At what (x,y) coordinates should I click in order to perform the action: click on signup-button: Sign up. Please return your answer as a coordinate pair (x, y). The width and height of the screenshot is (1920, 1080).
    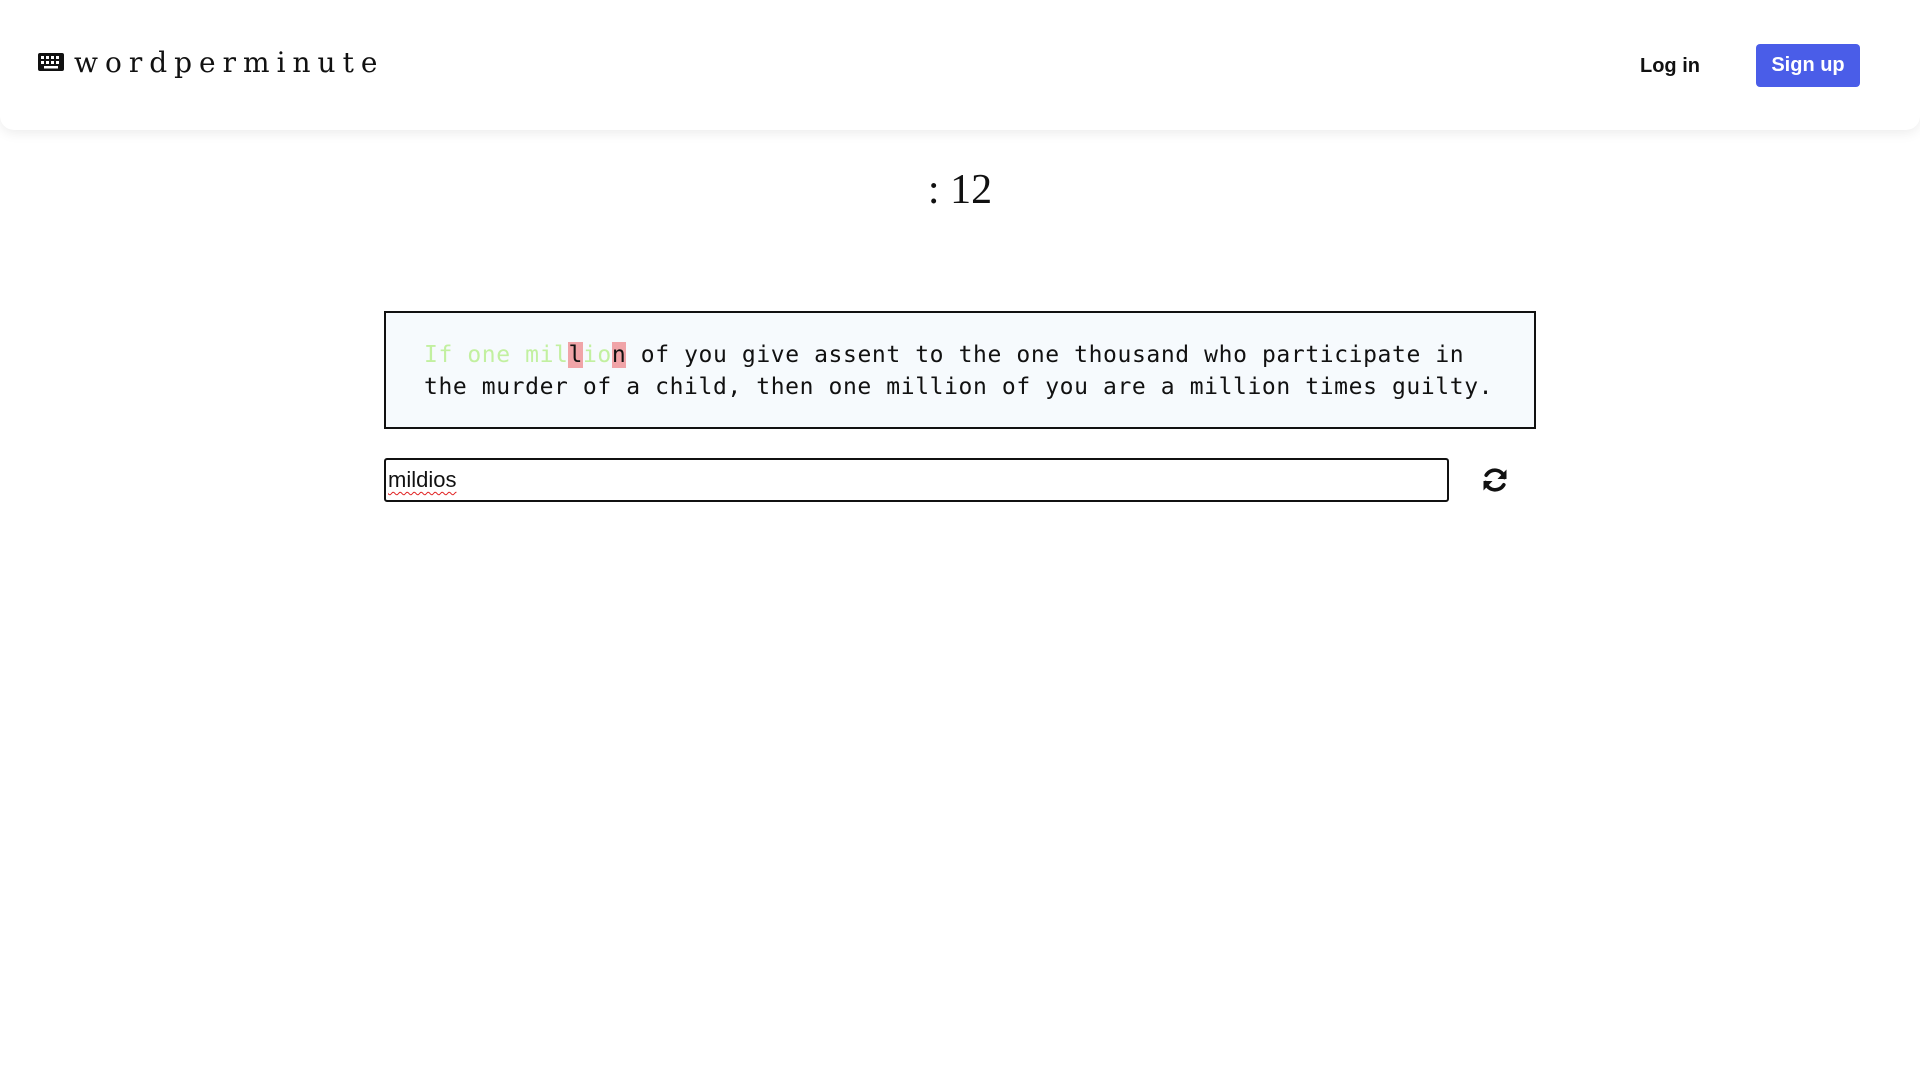
    Looking at the image, I should click on (1808, 65).